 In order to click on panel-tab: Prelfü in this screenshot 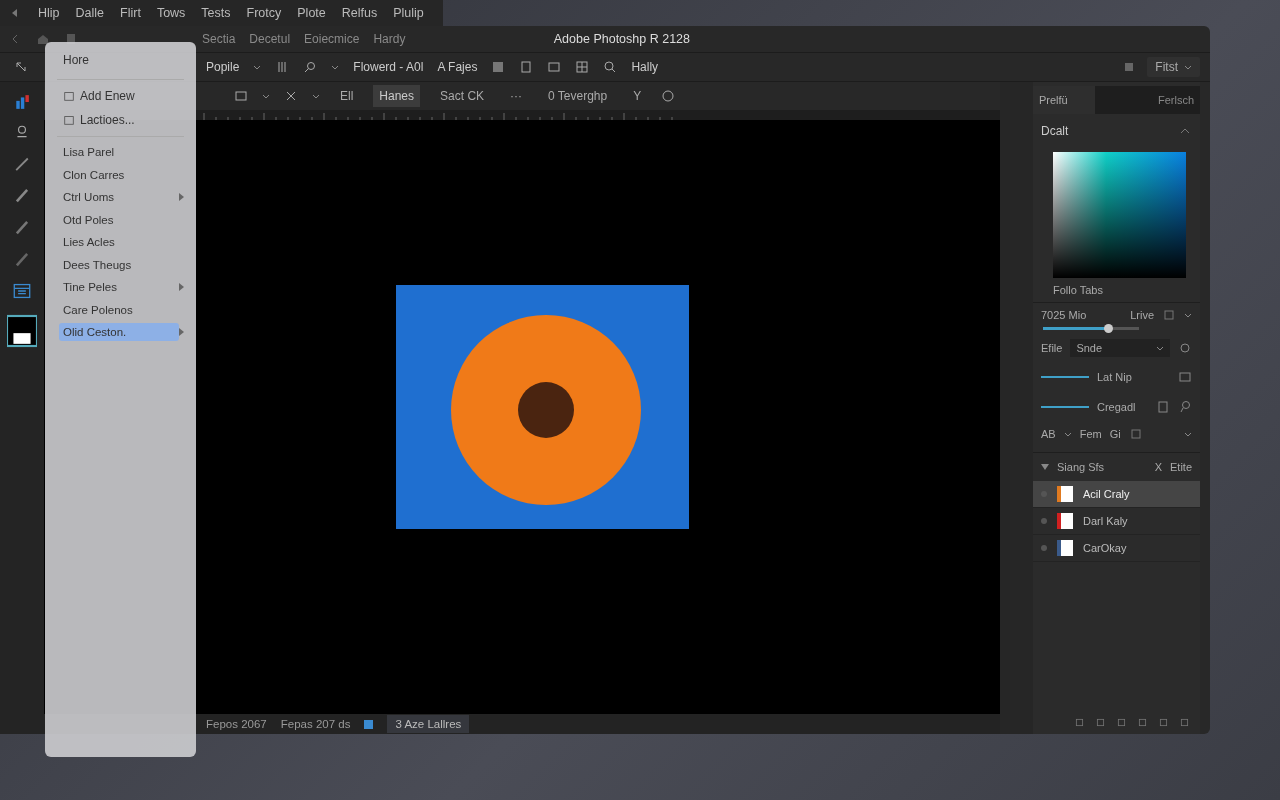, I will do `click(1064, 100)`.